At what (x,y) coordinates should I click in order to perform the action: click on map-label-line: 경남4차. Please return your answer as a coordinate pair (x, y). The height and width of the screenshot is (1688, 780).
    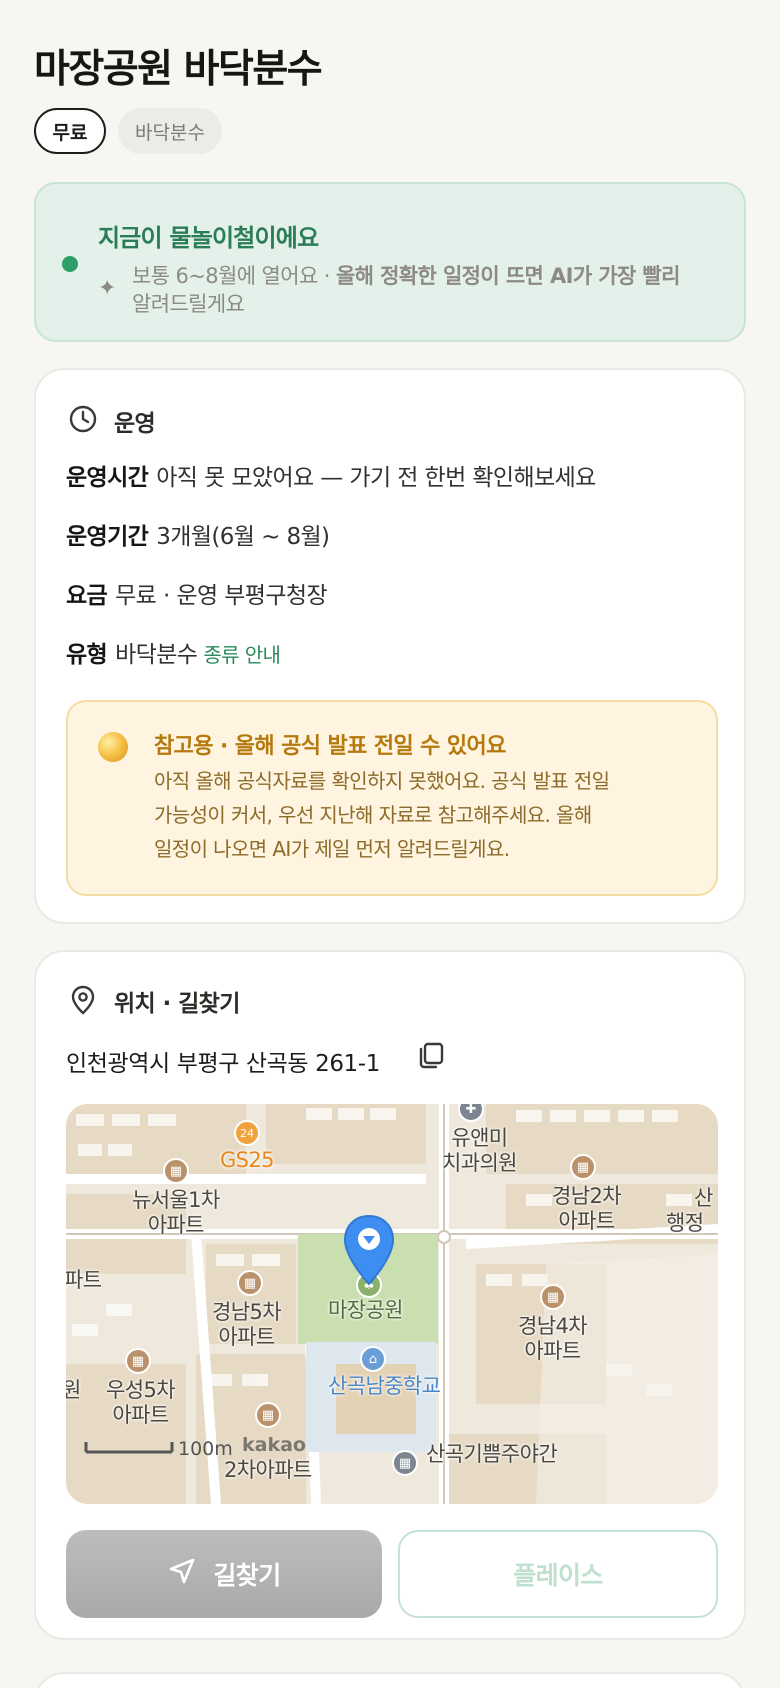
    Looking at the image, I should click on (553, 1326).